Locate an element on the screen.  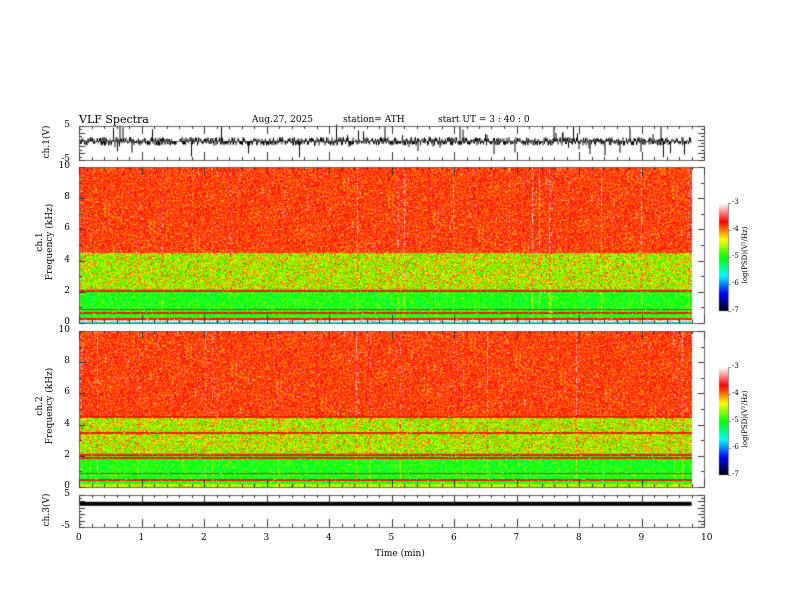
chart-title: VLF Spectra is located at coordinates (114, 119).